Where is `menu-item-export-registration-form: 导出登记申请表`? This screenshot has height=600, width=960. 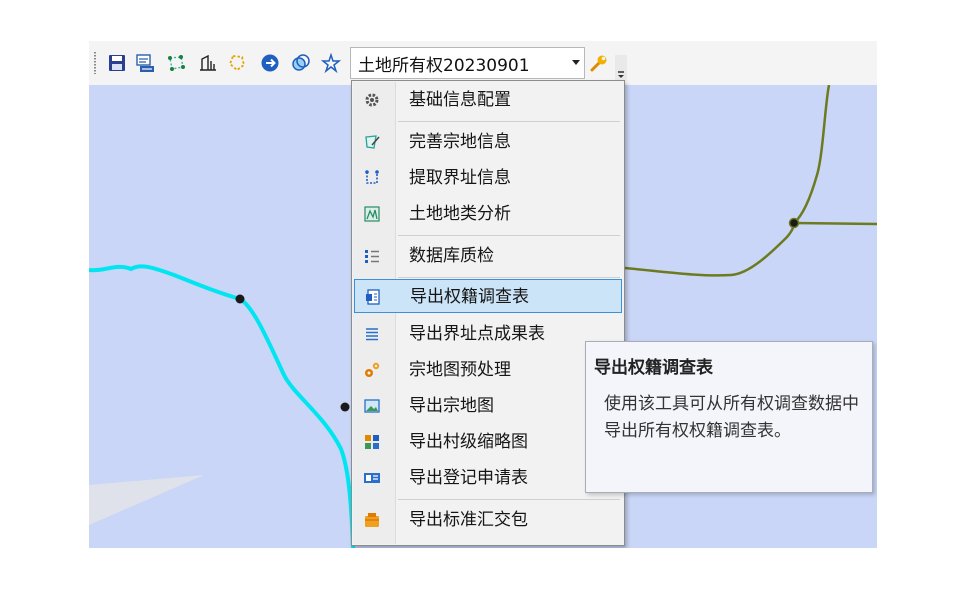
menu-item-export-registration-form: 导出登记申请表 is located at coordinates (488, 478).